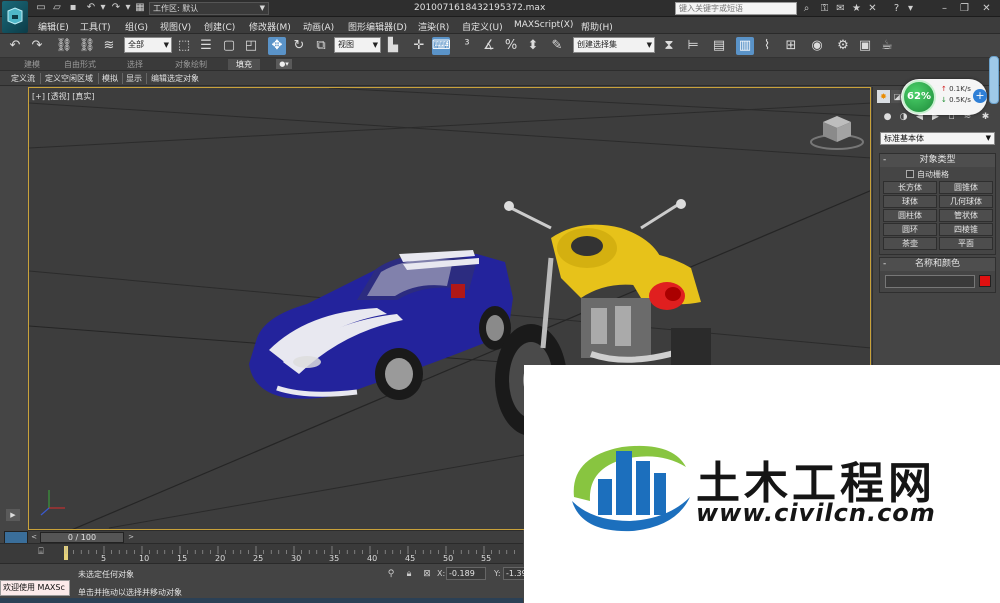 The width and height of the screenshot is (1000, 603). What do you see at coordinates (514, 573) in the screenshot?
I see `y-coordinate-field: -1.39` at bounding box center [514, 573].